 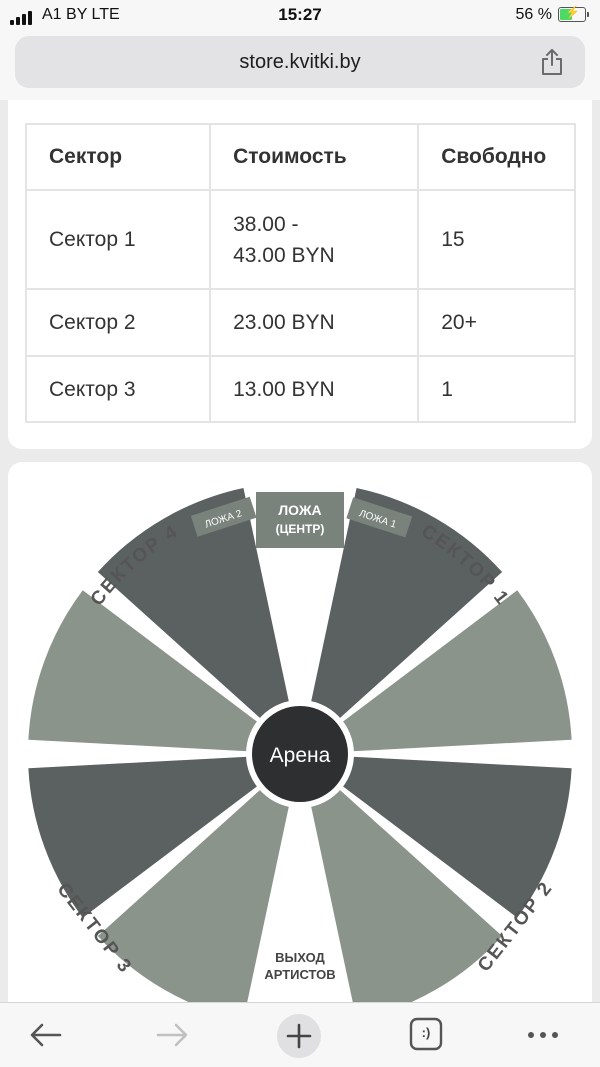 What do you see at coordinates (300, 529) in the screenshot?
I see `box-center-subtitle: (ЦЕНТР)` at bounding box center [300, 529].